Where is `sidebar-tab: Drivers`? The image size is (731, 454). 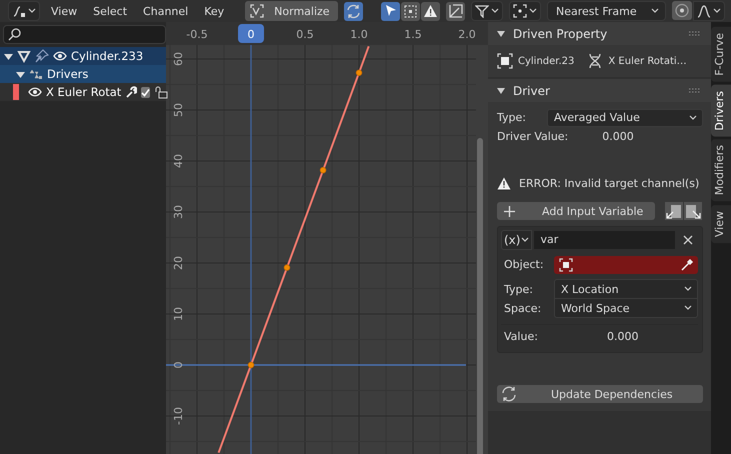 sidebar-tab: Drivers is located at coordinates (721, 110).